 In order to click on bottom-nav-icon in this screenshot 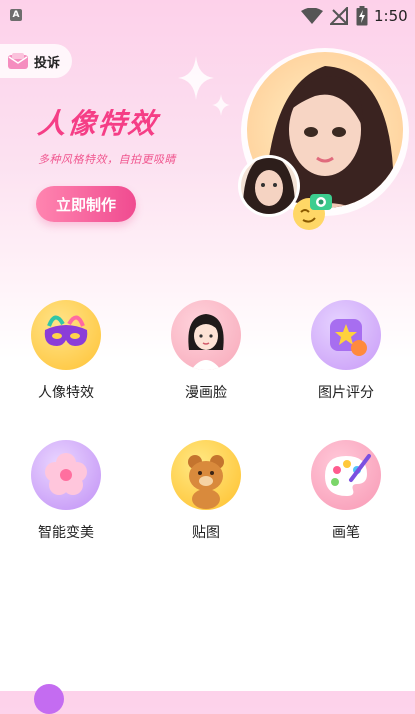, I will do `click(49, 699)`.